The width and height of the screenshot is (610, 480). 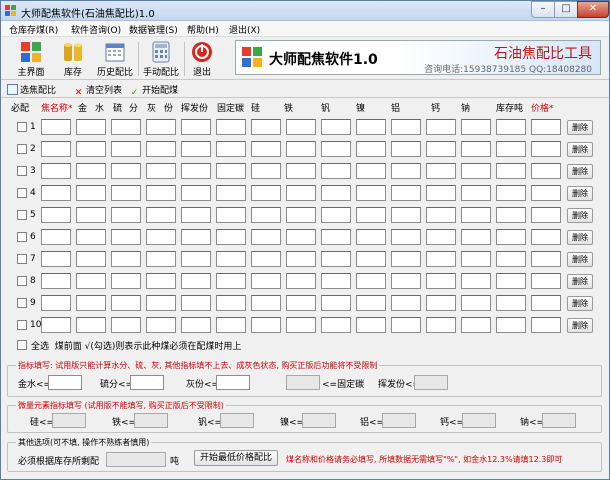 I want to click on close-button: ✕, so click(x=593, y=9).